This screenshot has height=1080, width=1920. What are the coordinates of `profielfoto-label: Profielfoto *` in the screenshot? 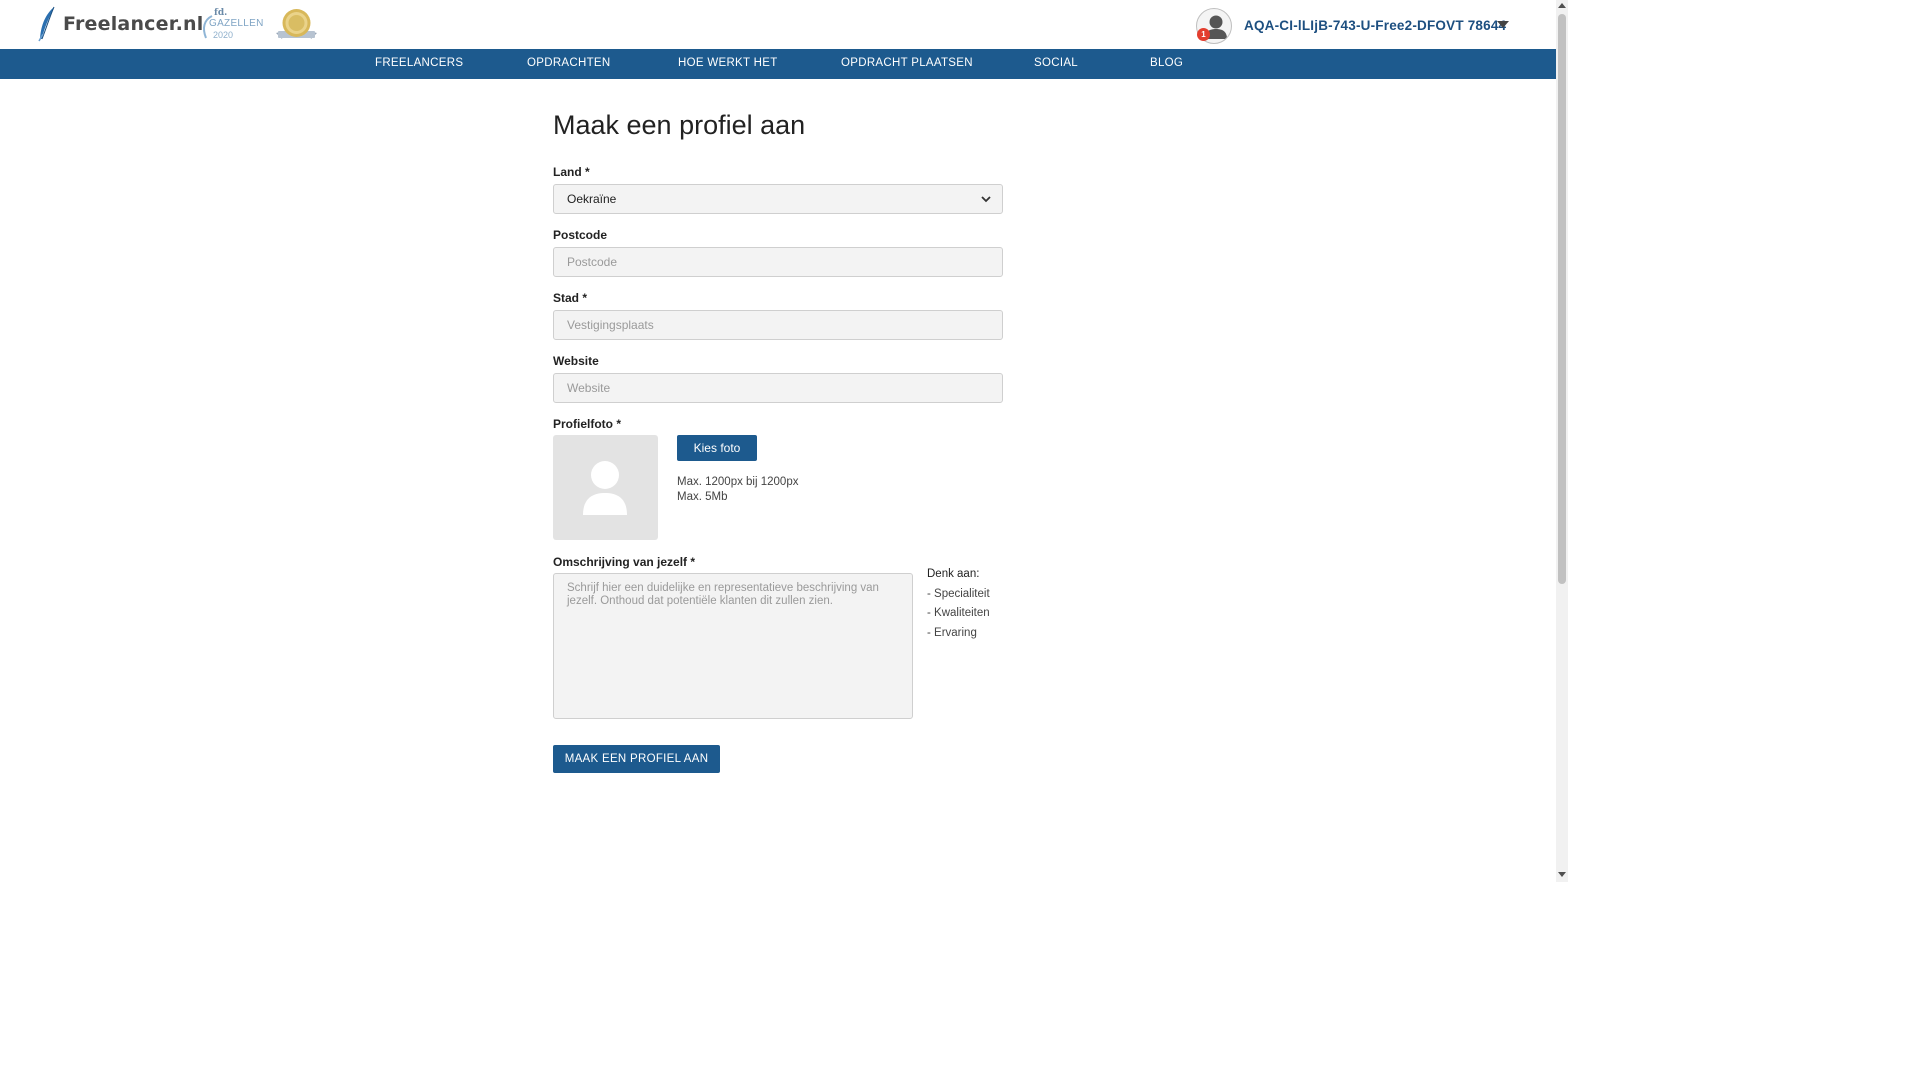 It's located at (587, 424).